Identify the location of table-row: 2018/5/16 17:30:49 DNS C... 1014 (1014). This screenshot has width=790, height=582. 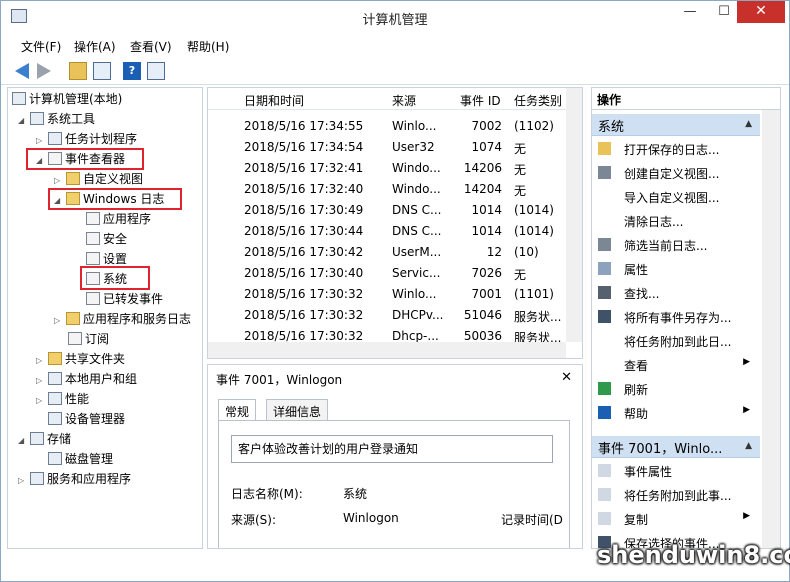
(388, 210).